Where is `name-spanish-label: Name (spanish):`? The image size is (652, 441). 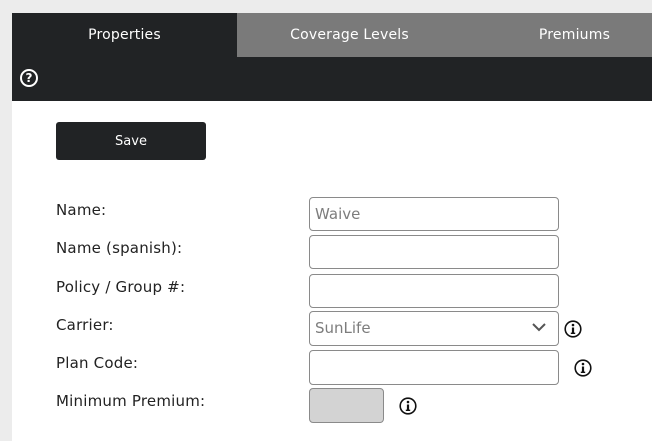 name-spanish-label: Name (spanish): is located at coordinates (119, 248).